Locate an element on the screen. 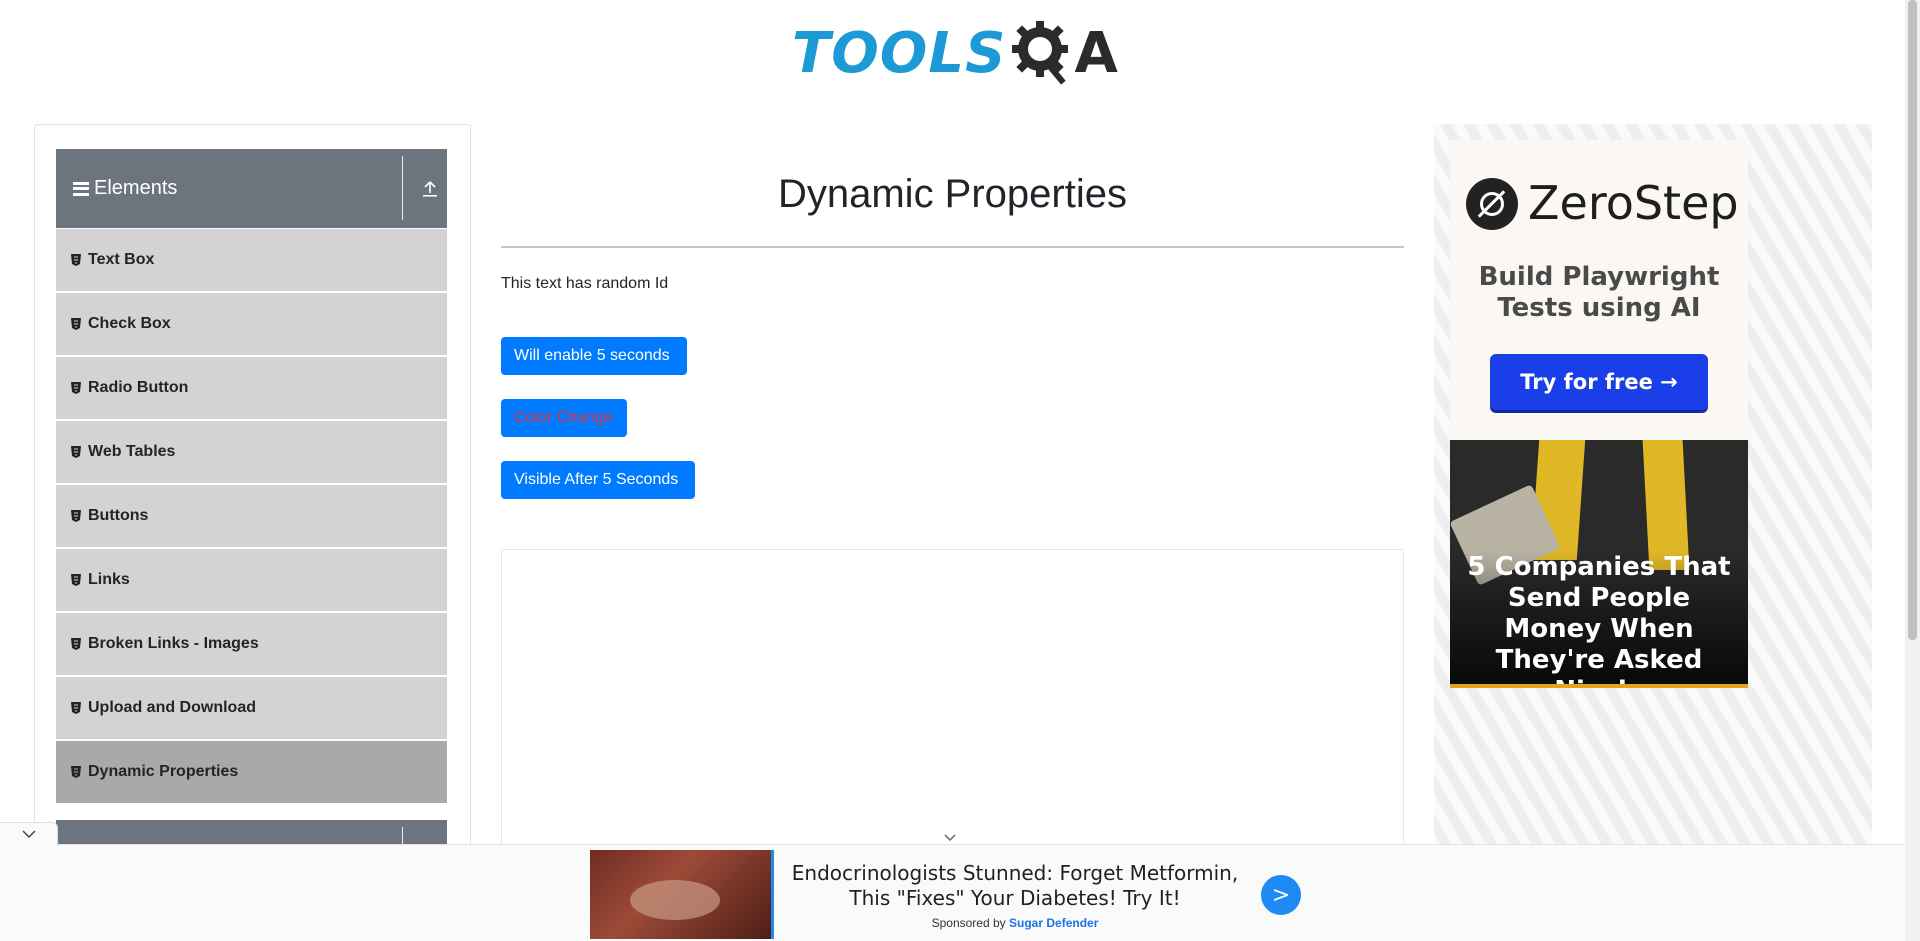 The image size is (1920, 941). sidebar-item-check-box: Check Box is located at coordinates (251, 324).